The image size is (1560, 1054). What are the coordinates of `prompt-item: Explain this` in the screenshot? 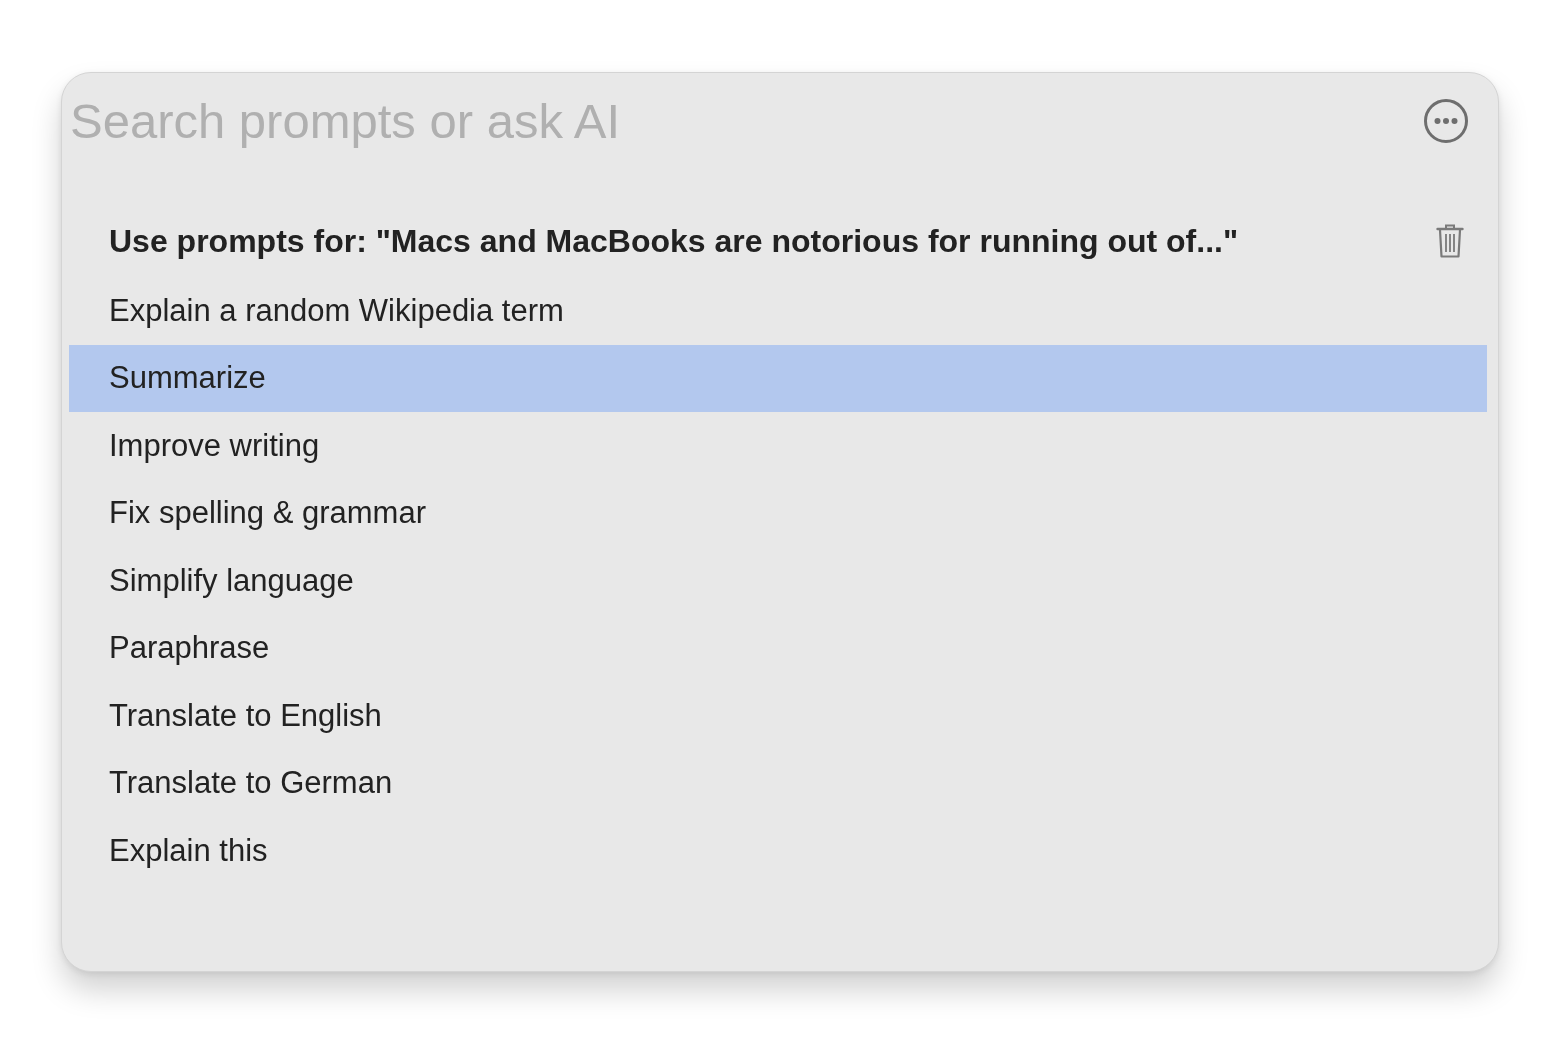 It's located at (778, 851).